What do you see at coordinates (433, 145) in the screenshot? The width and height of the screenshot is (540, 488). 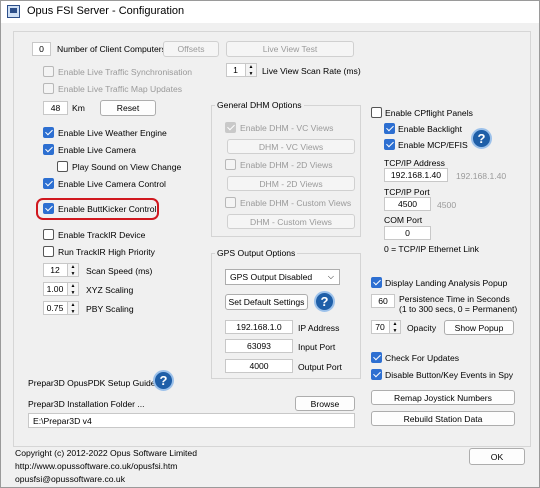 I see `mcp-efis-label: Enable MCP/EFIS` at bounding box center [433, 145].